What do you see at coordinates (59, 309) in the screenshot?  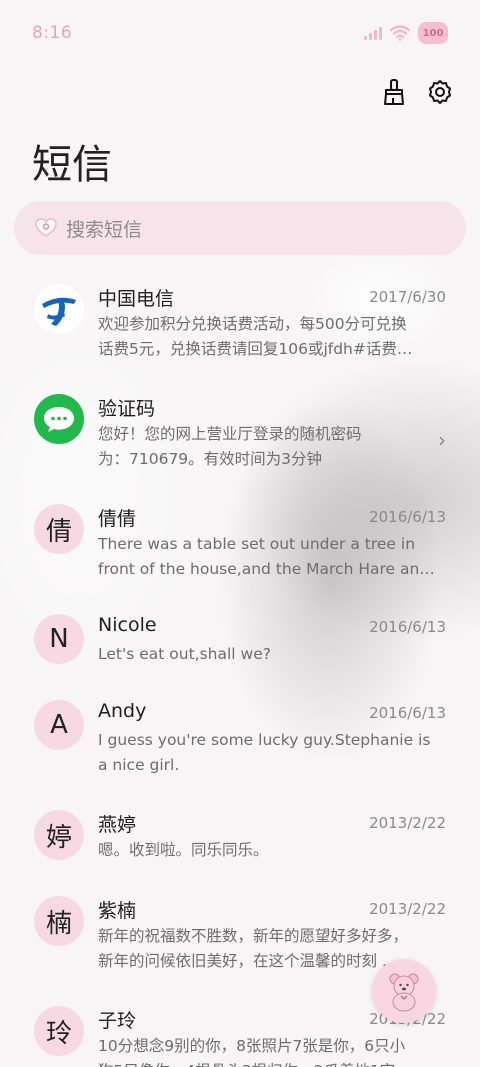 I see `china-telecom-logo-icon` at bounding box center [59, 309].